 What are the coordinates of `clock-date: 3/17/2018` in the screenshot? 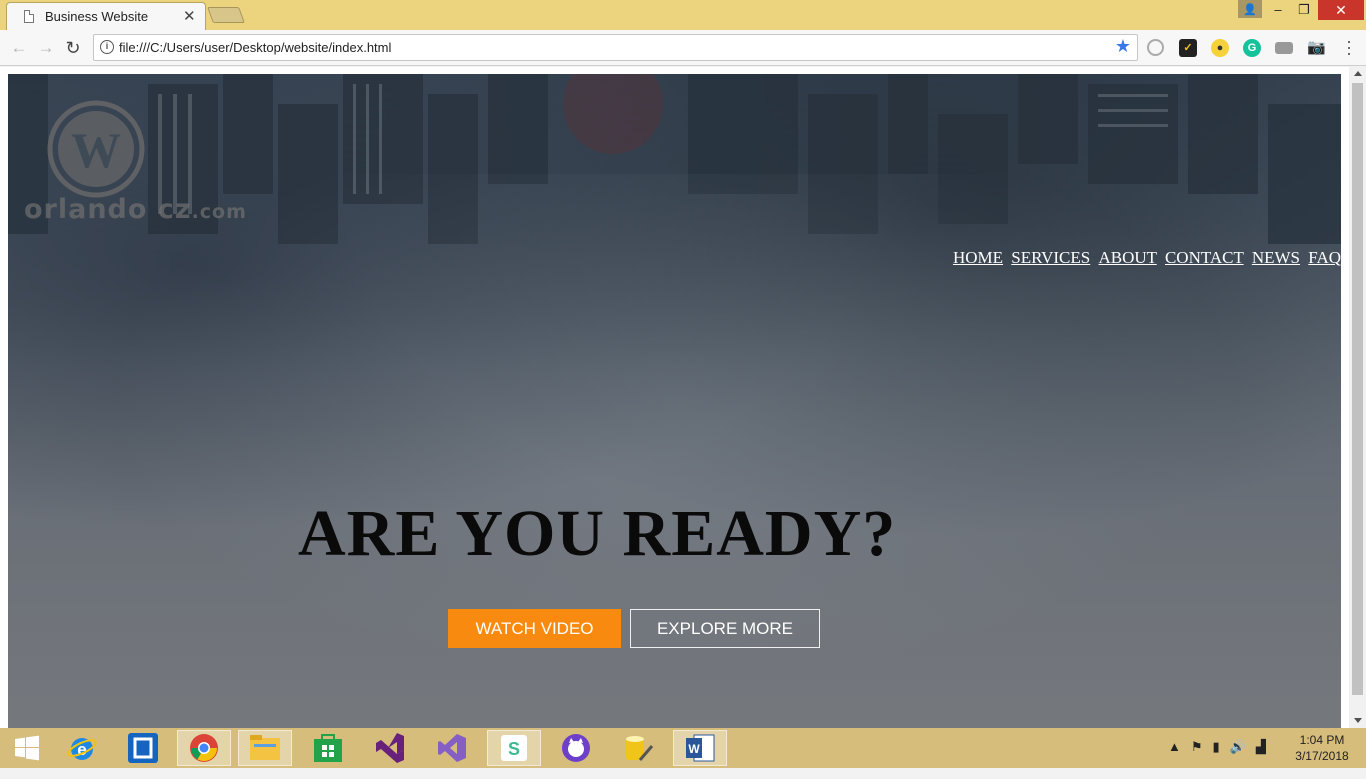 It's located at (1322, 756).